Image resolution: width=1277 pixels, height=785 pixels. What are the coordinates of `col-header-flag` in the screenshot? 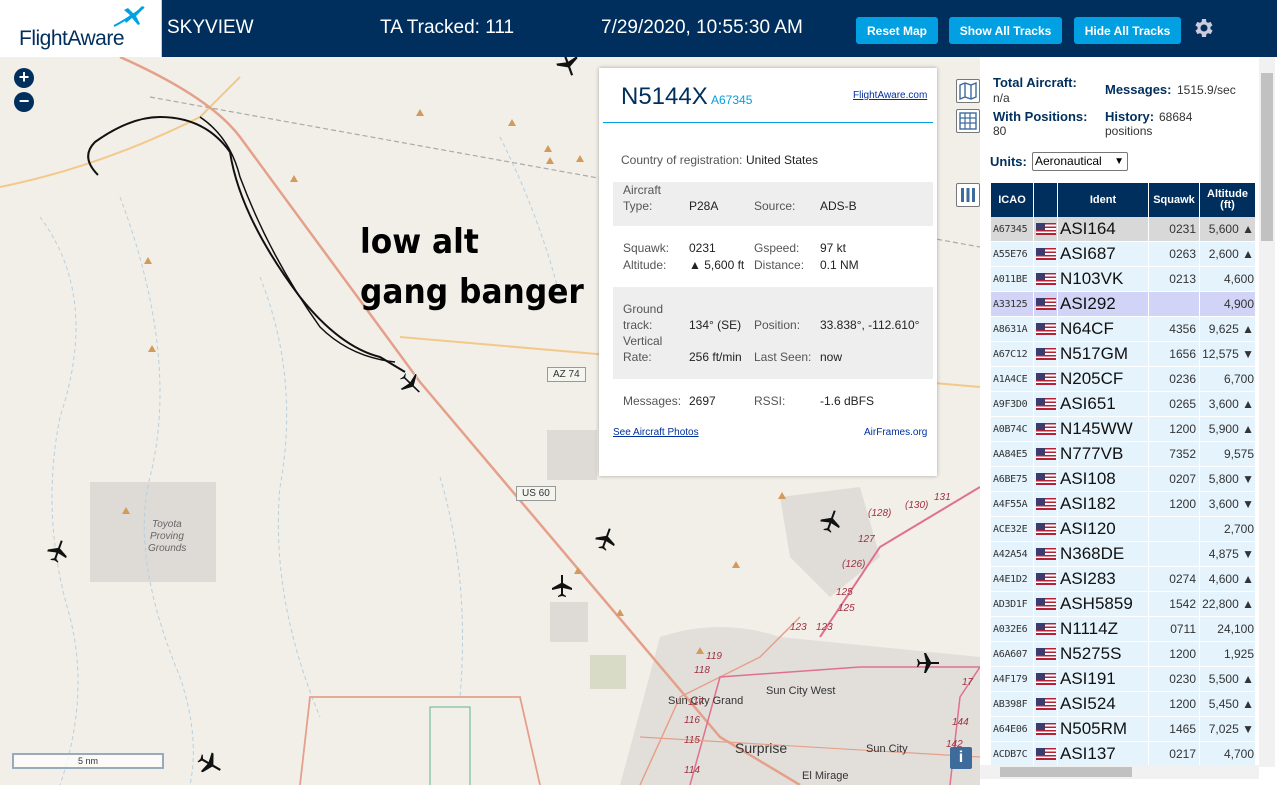 It's located at (1046, 200).